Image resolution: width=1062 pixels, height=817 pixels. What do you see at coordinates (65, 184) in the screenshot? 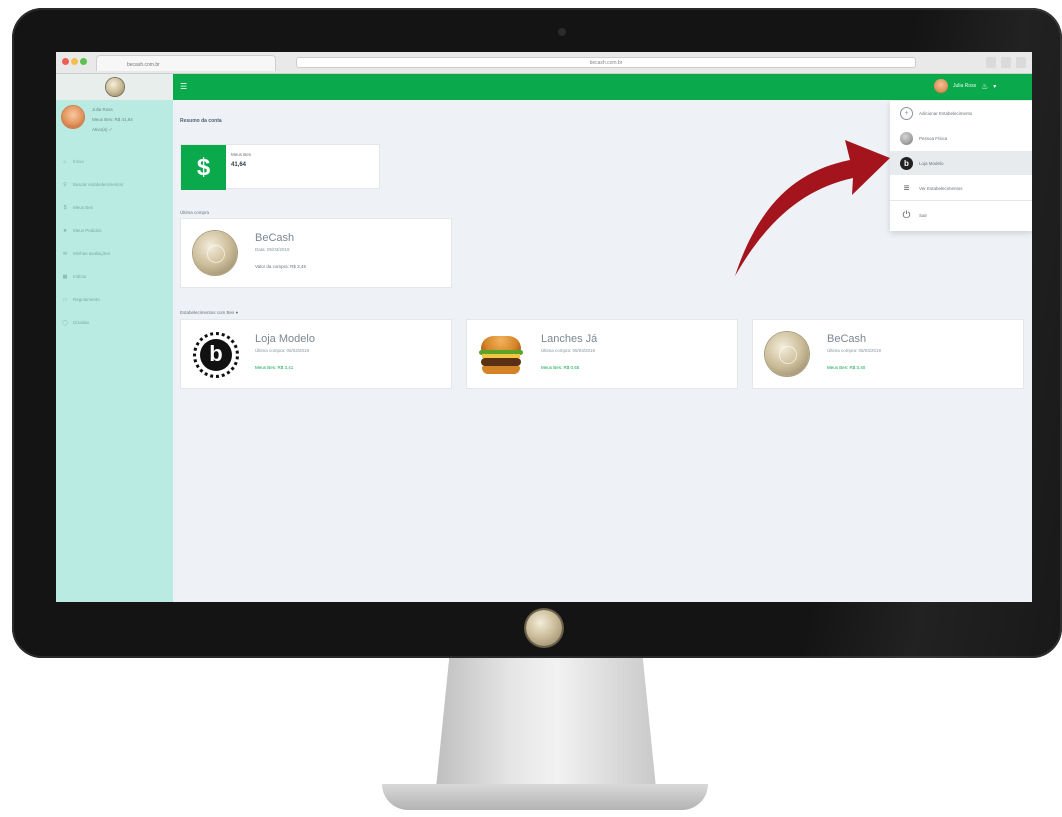
I see `search-icon: ⚲` at bounding box center [65, 184].